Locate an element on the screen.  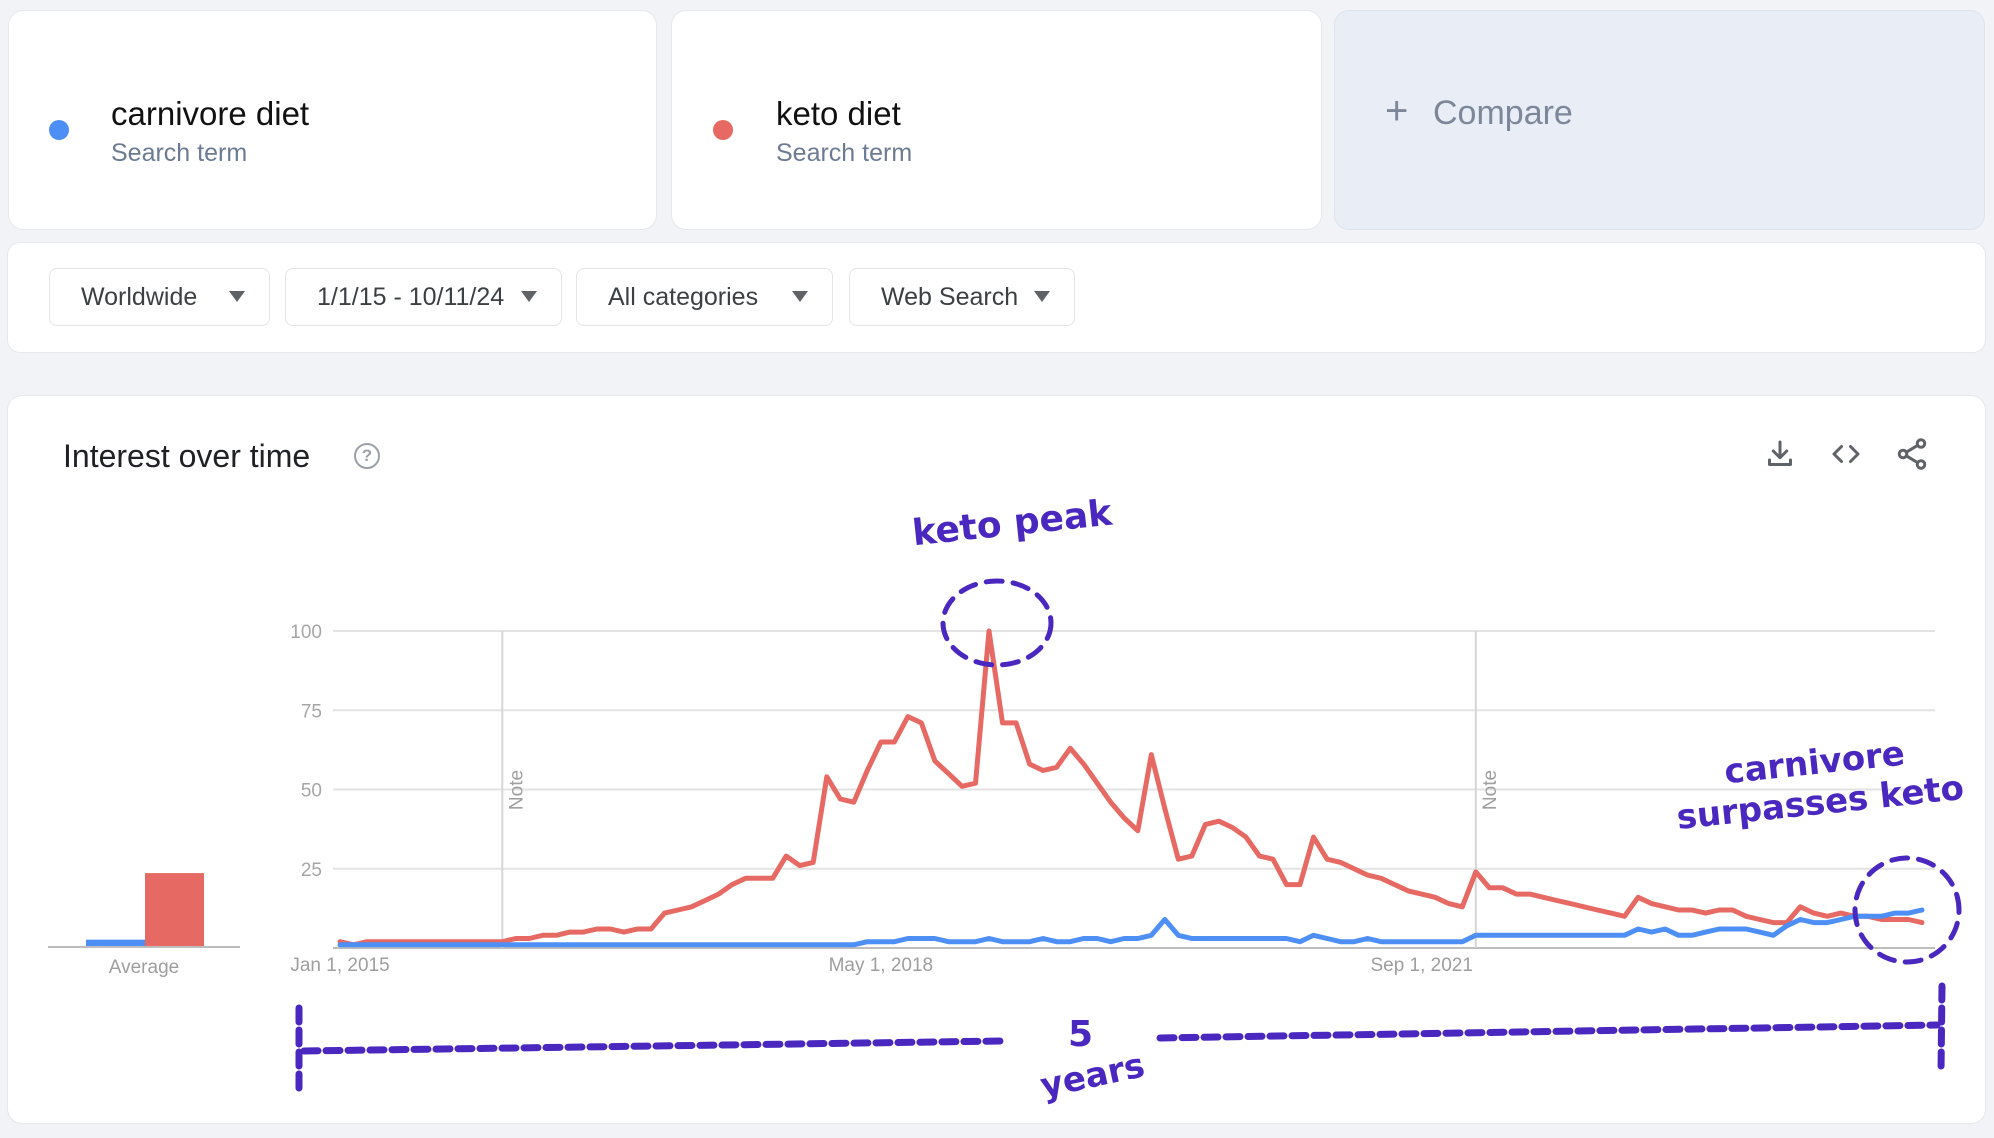
date-range-dropdown: 1/1/15 - 10/11/24 is located at coordinates (423, 297).